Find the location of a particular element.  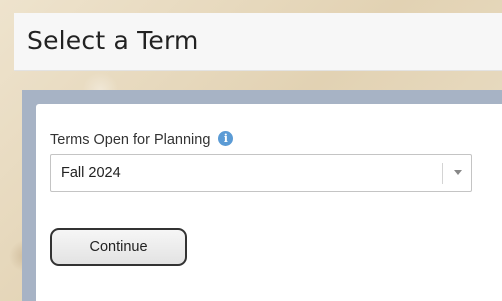

select-divider is located at coordinates (442, 173).